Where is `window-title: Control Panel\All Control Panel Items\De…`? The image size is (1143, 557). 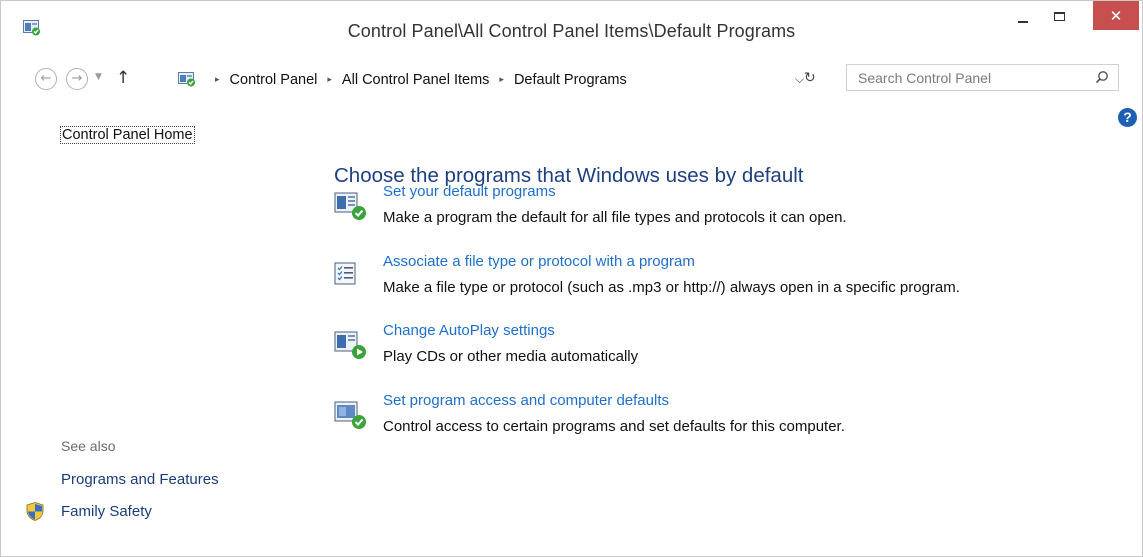
window-title: Control Panel\All Control Panel Items\De… is located at coordinates (571, 31).